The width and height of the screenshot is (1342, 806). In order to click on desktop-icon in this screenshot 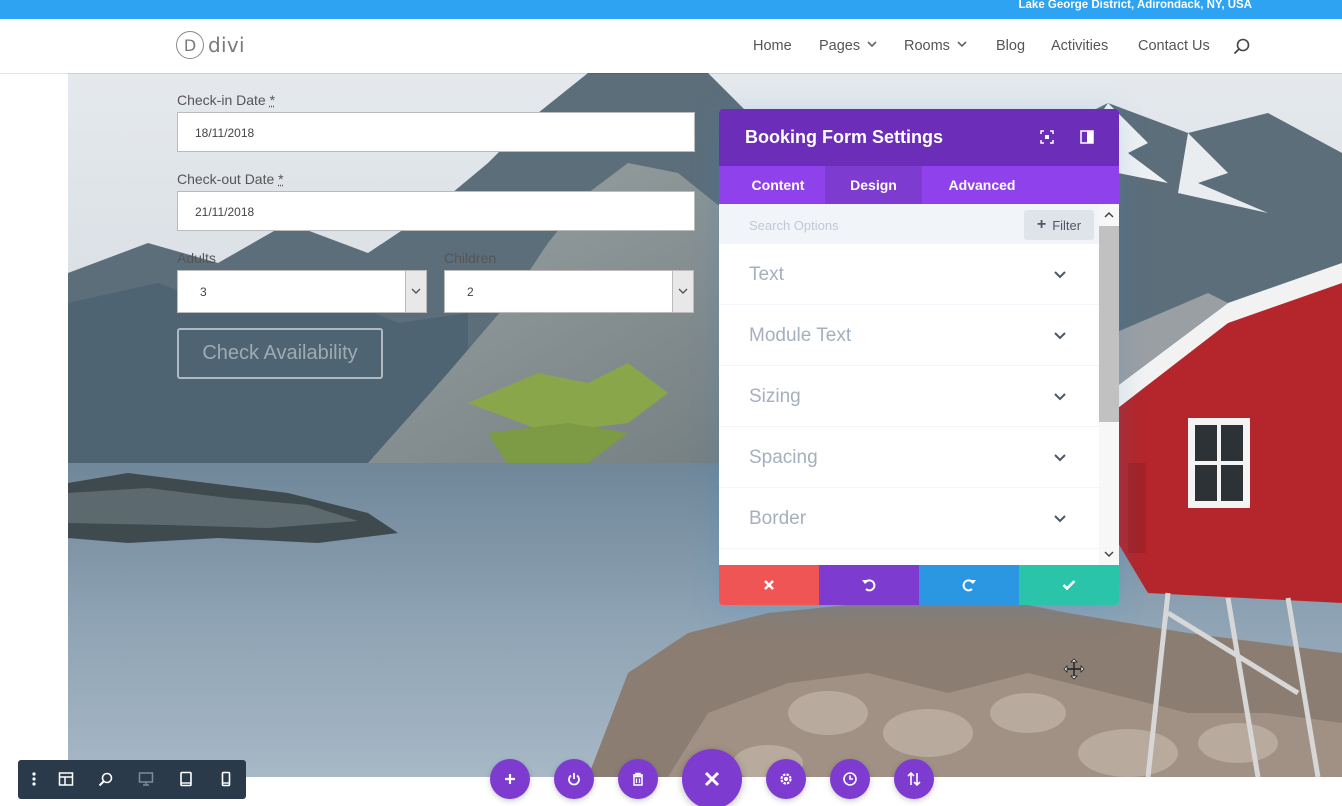, I will do `click(146, 779)`.